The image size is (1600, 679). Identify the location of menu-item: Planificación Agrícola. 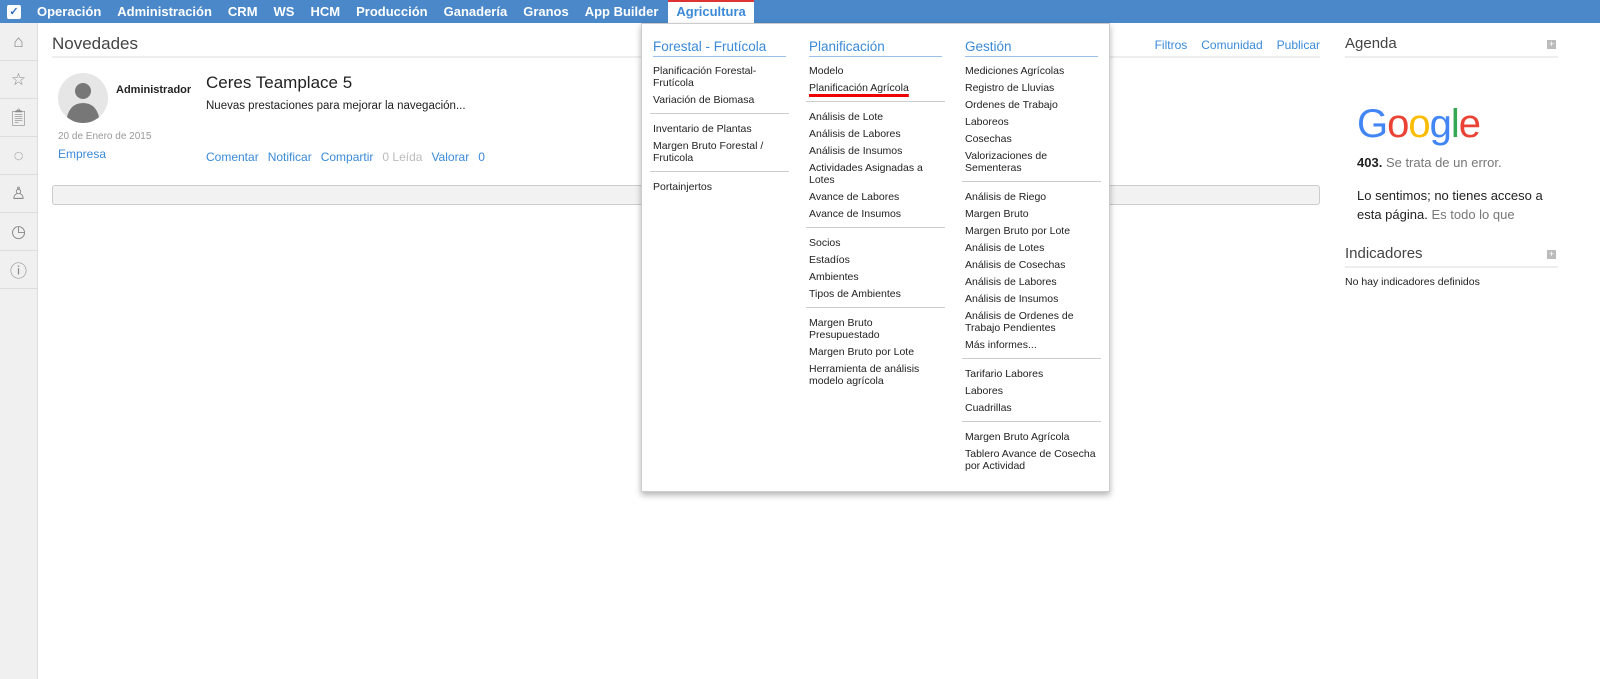
(875, 87).